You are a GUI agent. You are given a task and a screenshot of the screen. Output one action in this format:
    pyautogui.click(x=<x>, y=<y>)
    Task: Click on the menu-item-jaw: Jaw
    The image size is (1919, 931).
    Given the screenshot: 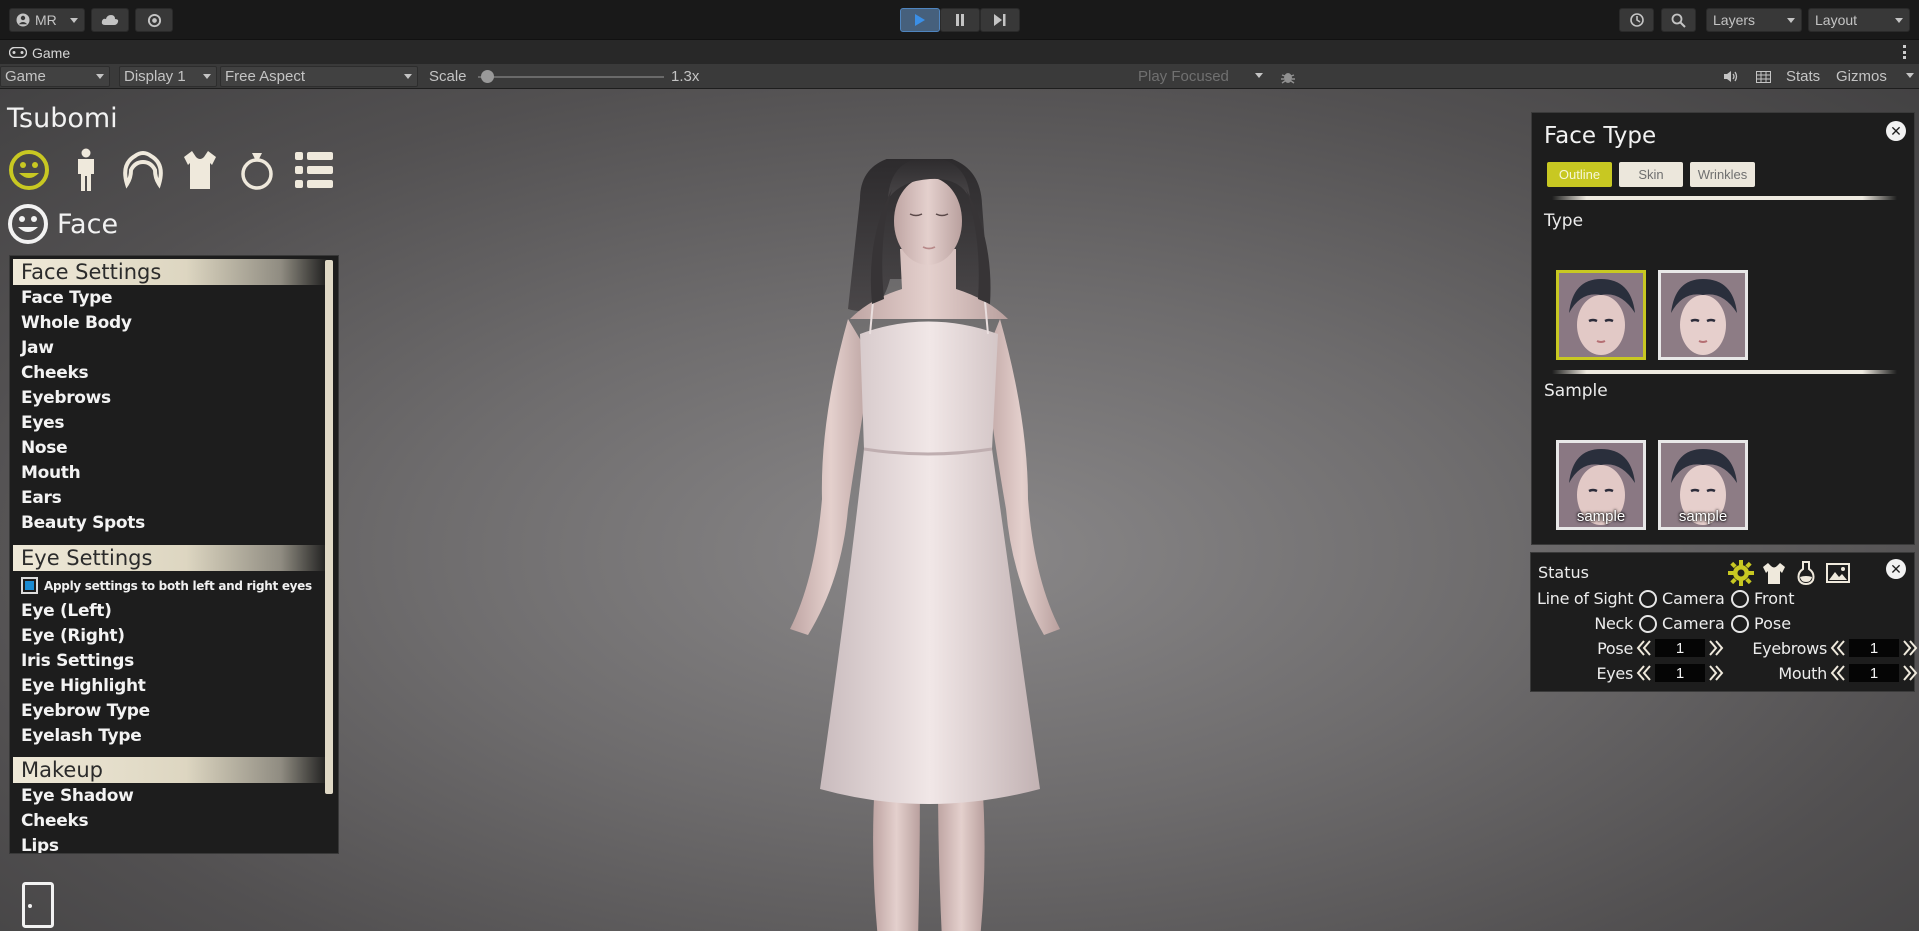 What is the action you would take?
    pyautogui.click(x=37, y=348)
    